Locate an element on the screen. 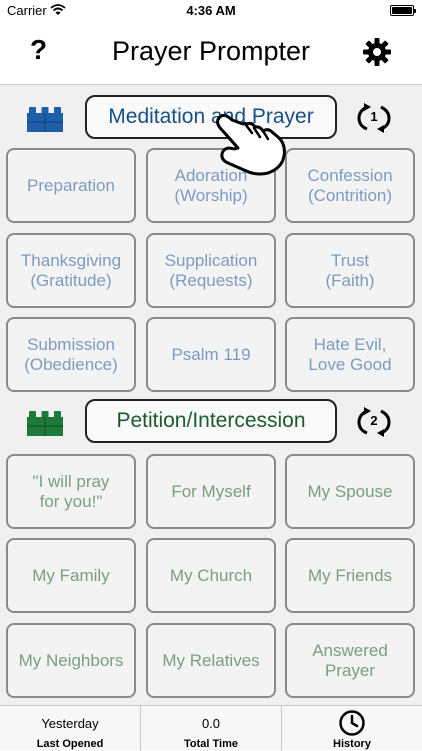 The width and height of the screenshot is (422, 751). prompt-tile: Psalm 119 is located at coordinates (211, 354).